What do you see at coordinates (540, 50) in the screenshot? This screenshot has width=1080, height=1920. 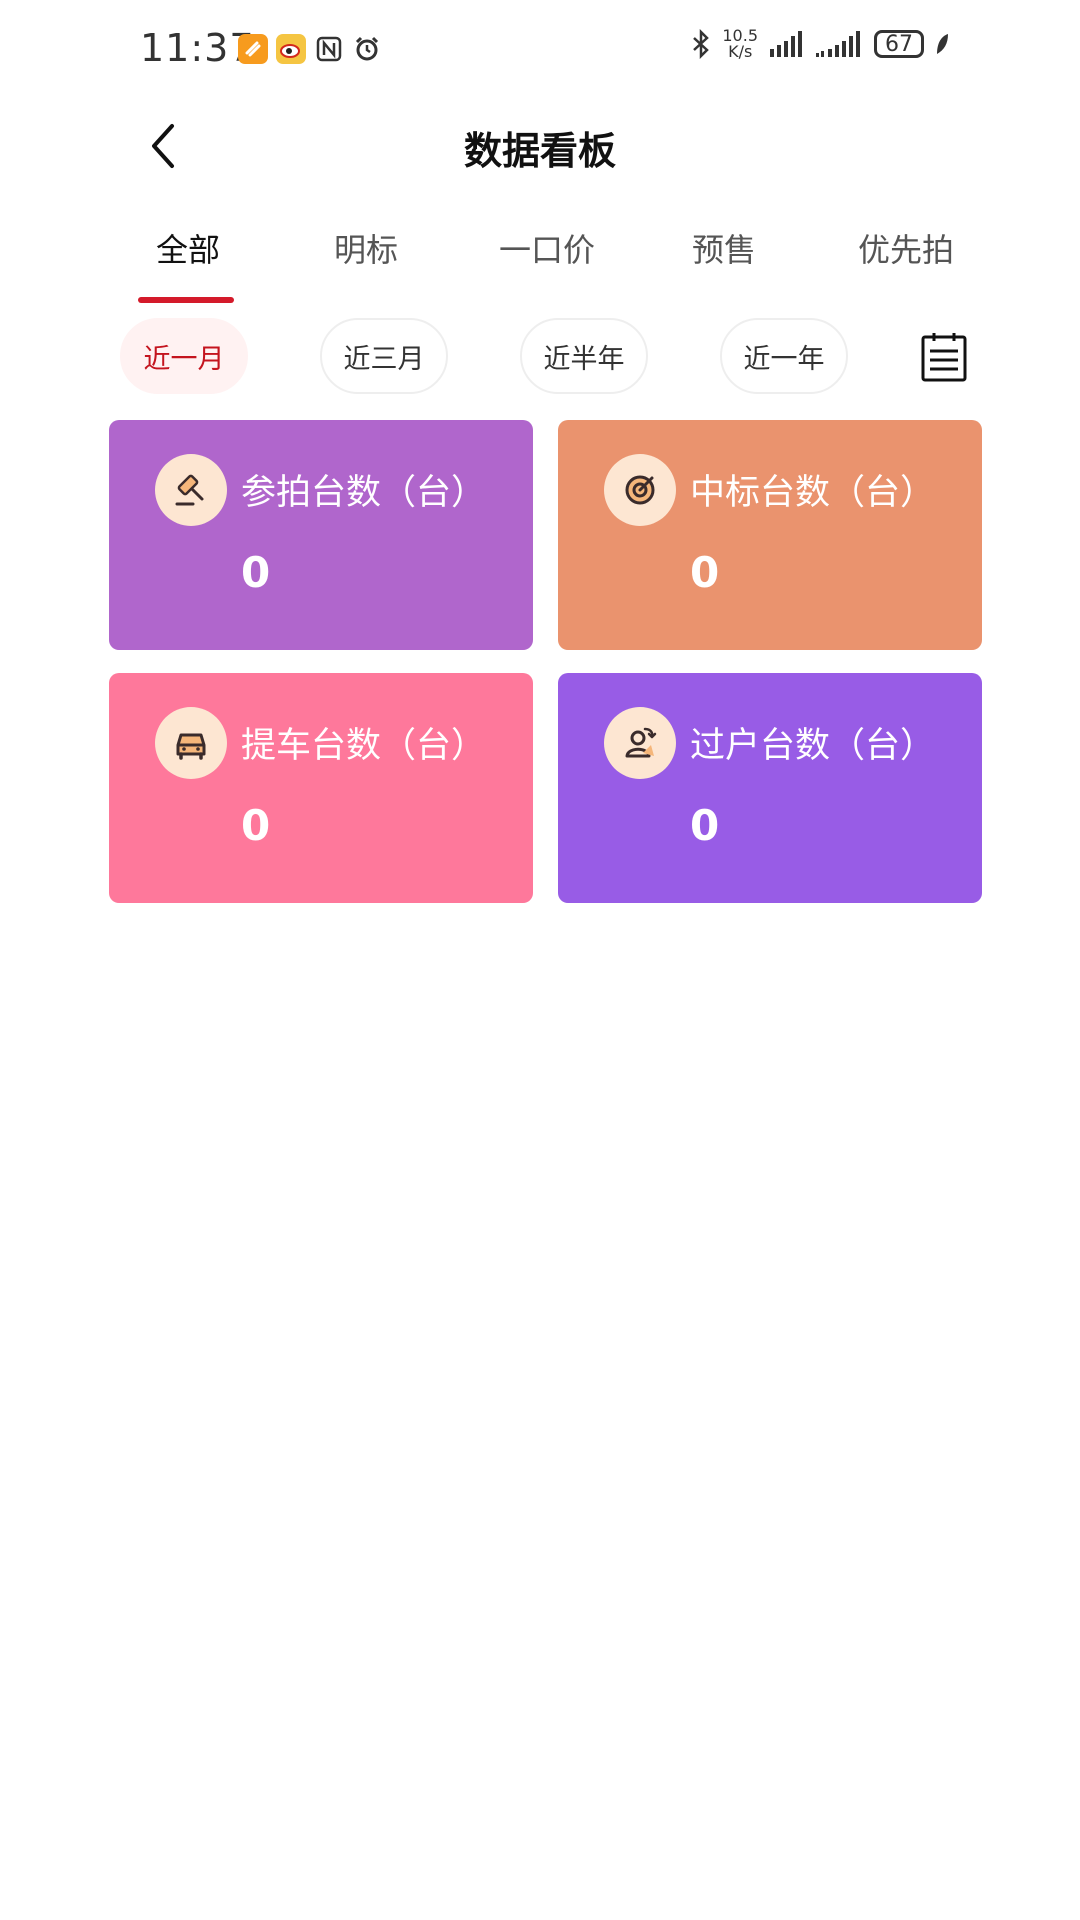 I see `status-bar: 11:37 10.5 K/s 67` at bounding box center [540, 50].